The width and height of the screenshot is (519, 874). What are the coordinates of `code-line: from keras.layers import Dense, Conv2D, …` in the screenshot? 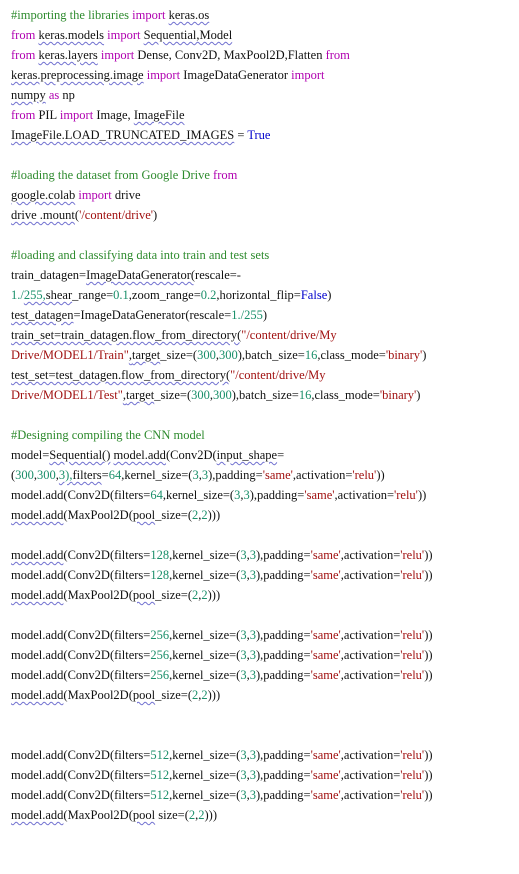 It's located at (263, 55).